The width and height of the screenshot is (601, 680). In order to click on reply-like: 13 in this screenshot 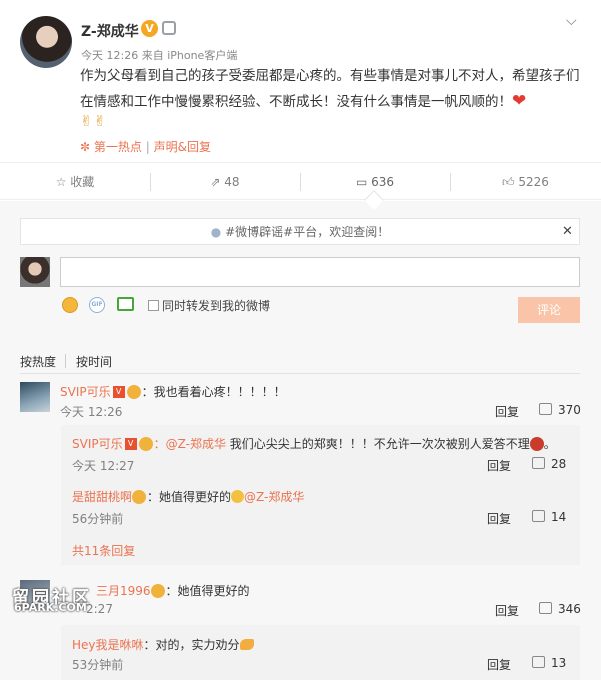, I will do `click(549, 663)`.